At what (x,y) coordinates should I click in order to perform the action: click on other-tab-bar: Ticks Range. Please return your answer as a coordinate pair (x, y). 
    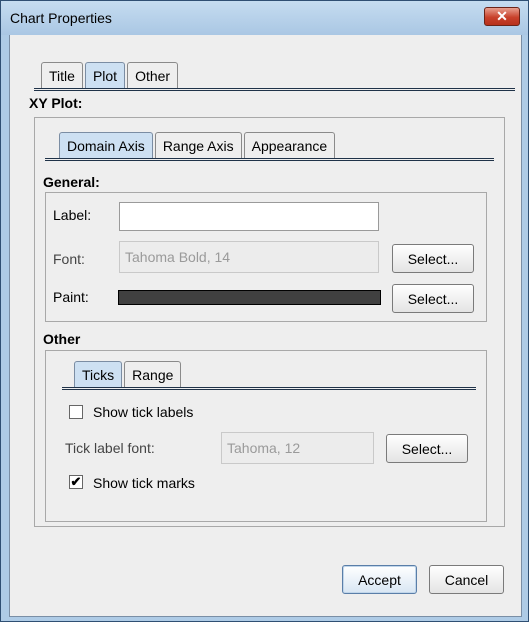
    Looking at the image, I should click on (128, 374).